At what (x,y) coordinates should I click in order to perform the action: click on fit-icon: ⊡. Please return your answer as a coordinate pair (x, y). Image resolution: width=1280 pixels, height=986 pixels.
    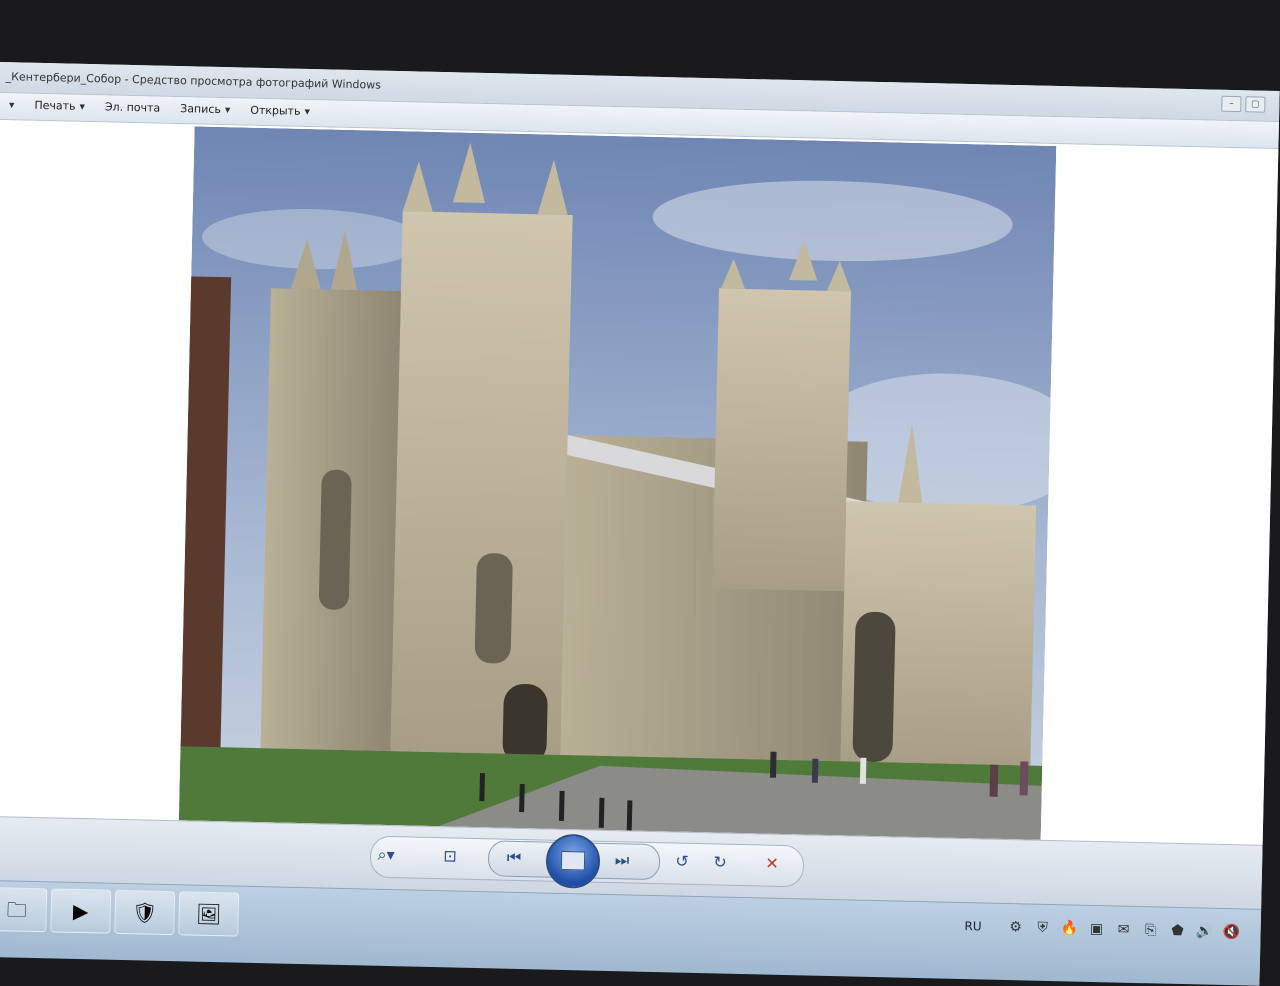
    Looking at the image, I should click on (450, 856).